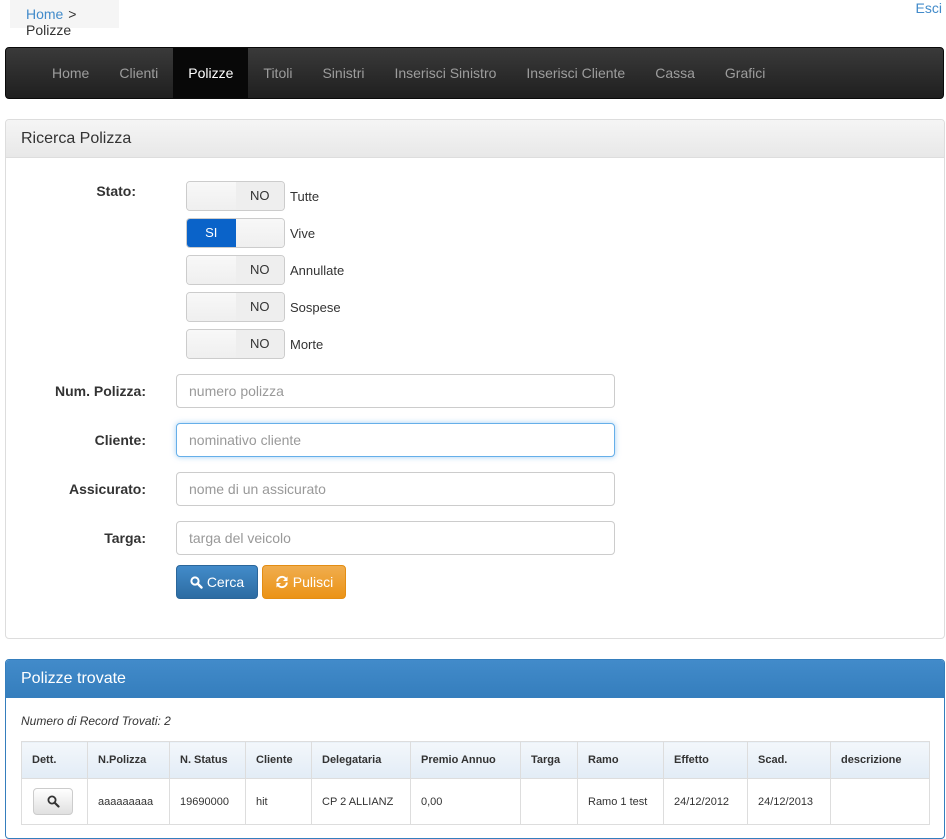 This screenshot has width=946, height=839. I want to click on targa-label: Targa:, so click(125, 538).